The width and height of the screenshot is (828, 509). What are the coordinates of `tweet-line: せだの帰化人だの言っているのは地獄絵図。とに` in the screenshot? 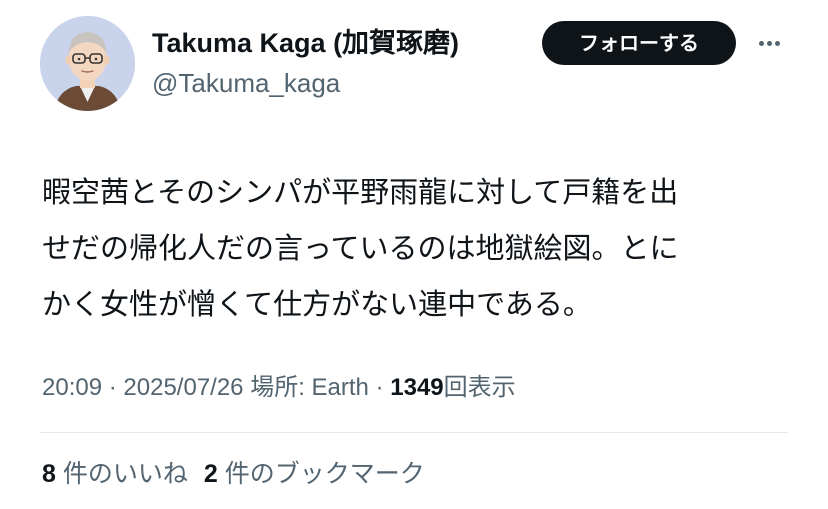 It's located at (360, 248).